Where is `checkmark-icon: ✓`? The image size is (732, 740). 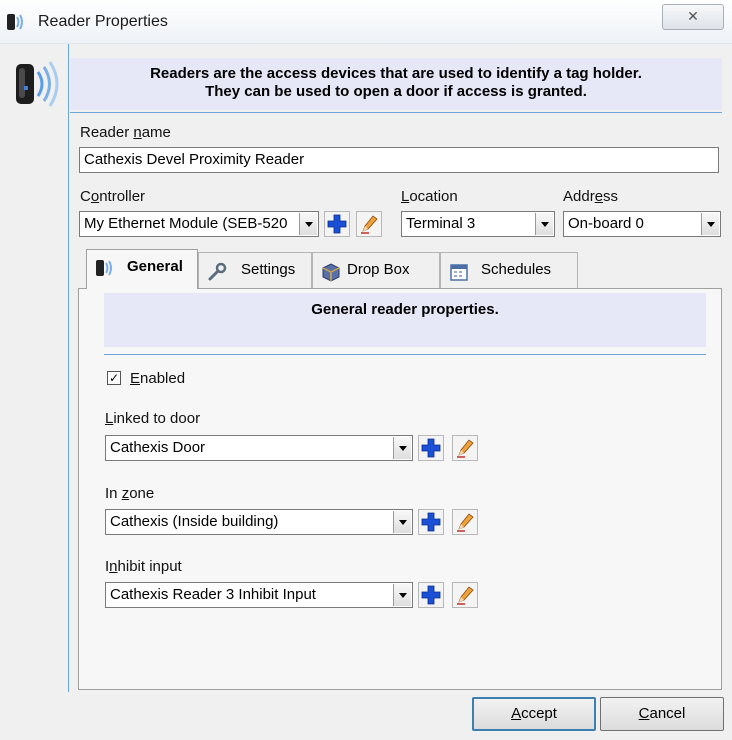 checkmark-icon: ✓ is located at coordinates (114, 378).